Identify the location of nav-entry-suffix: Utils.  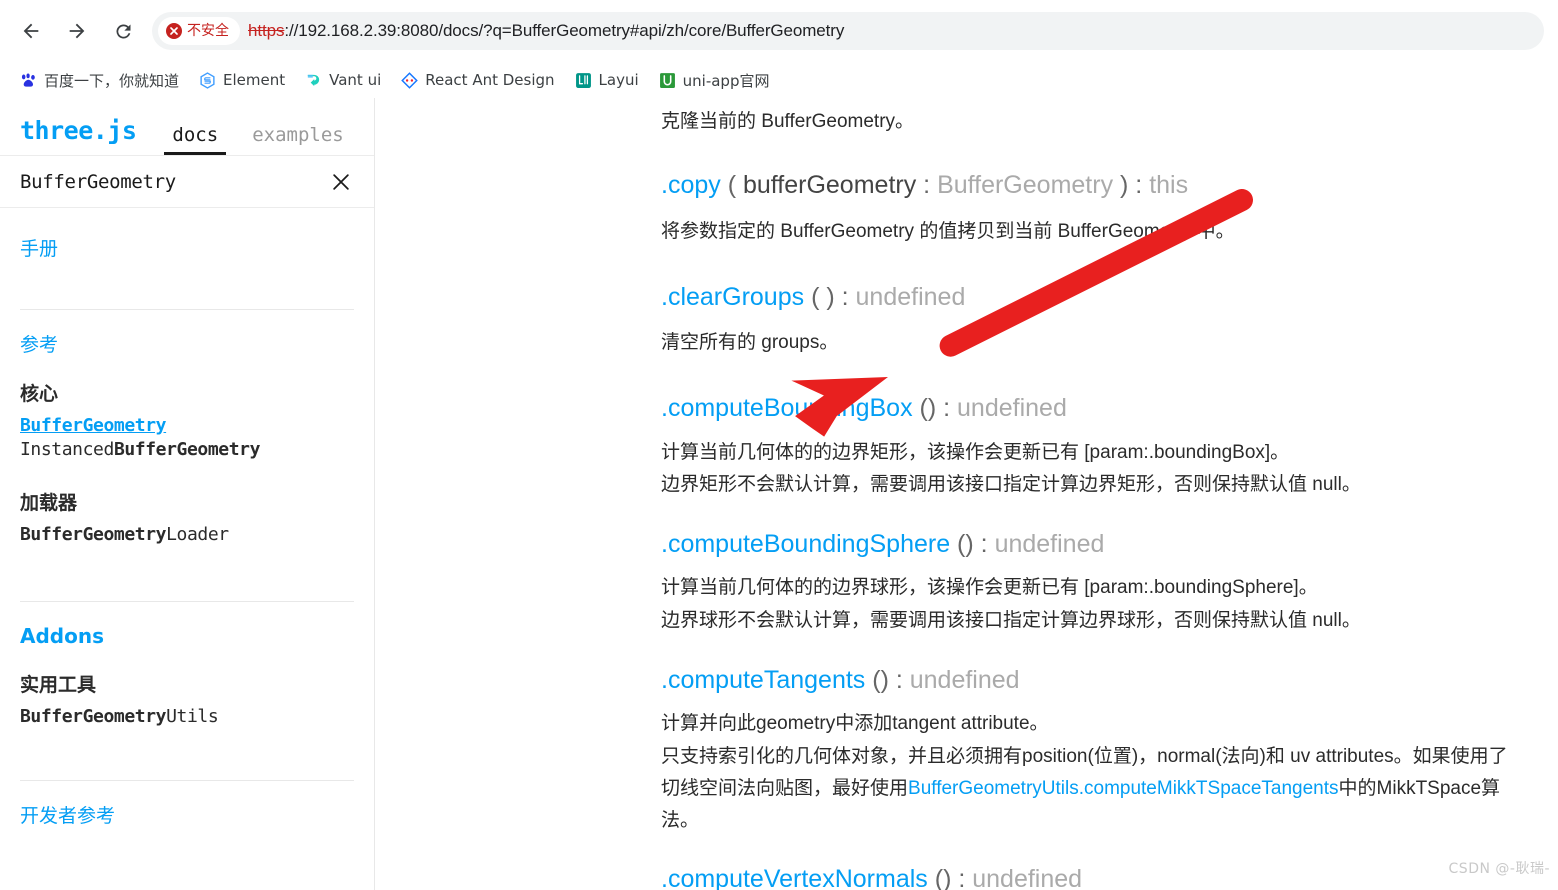
(192, 717).